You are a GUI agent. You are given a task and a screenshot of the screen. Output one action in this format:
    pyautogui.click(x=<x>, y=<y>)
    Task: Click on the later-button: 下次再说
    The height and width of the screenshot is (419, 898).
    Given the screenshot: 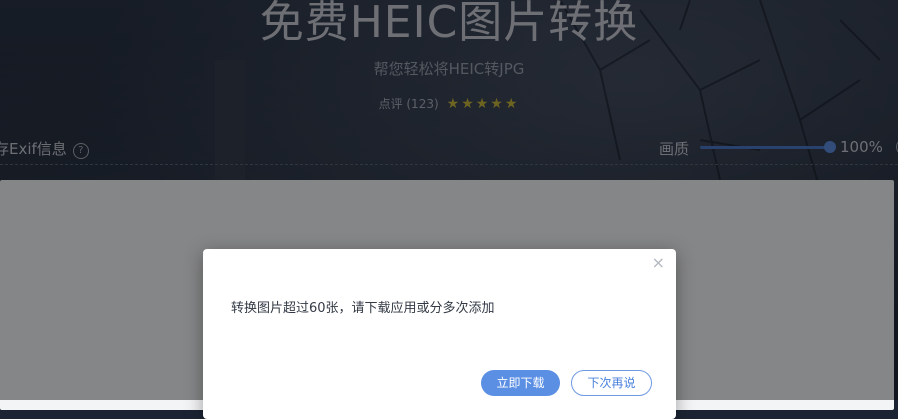 What is the action you would take?
    pyautogui.click(x=611, y=383)
    